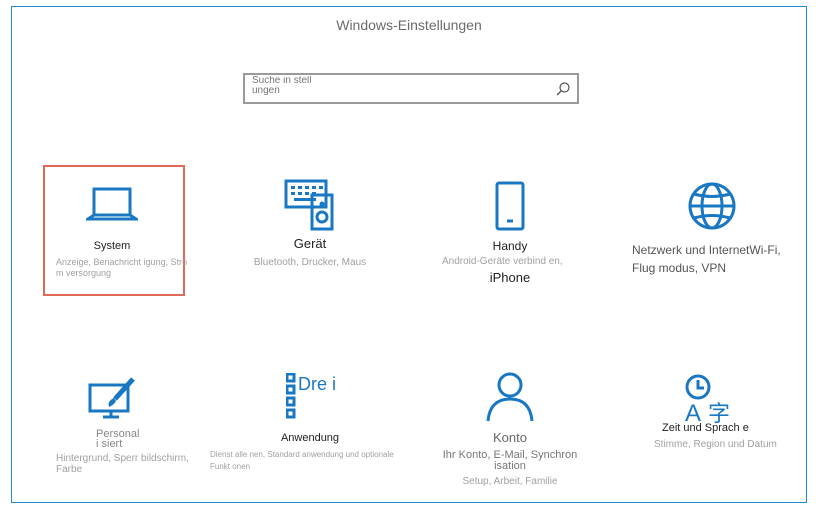 Image resolution: width=819 pixels, height=511 pixels. What do you see at coordinates (502, 261) in the screenshot?
I see `tile-handy-description: Android-Geräte verbind en,` at bounding box center [502, 261].